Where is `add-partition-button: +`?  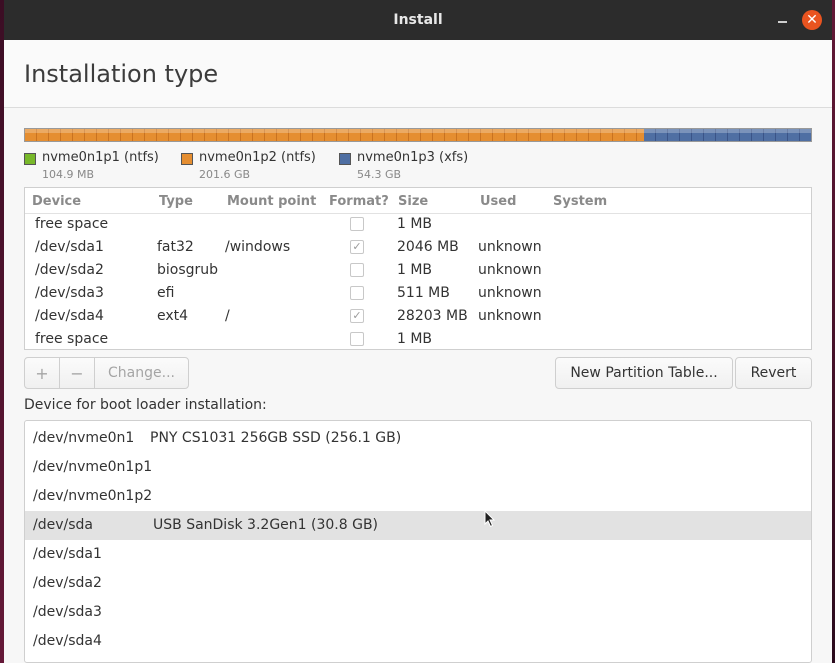 add-partition-button: + is located at coordinates (42, 373).